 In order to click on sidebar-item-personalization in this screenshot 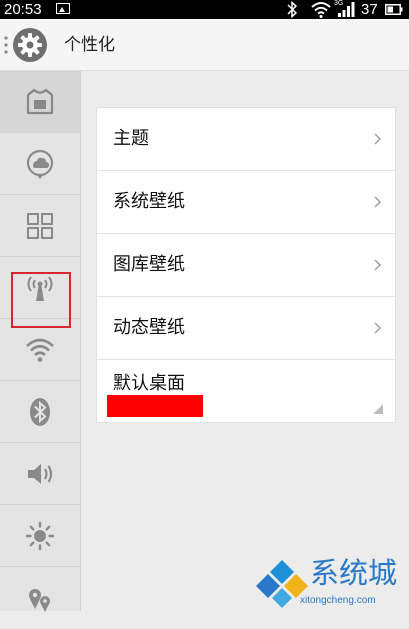, I will do `click(40, 226)`.